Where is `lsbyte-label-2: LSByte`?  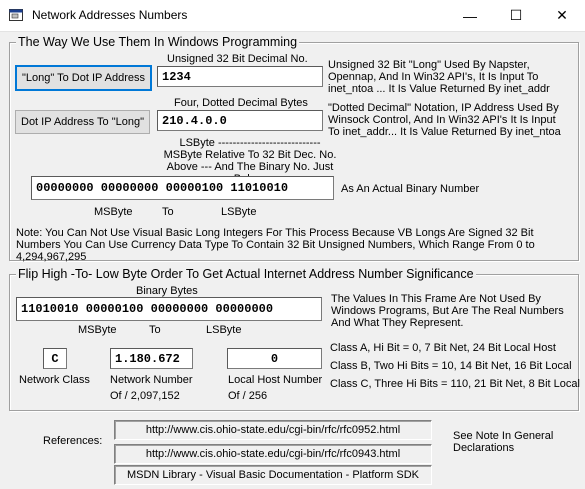
lsbyte-label-2: LSByte is located at coordinates (224, 330).